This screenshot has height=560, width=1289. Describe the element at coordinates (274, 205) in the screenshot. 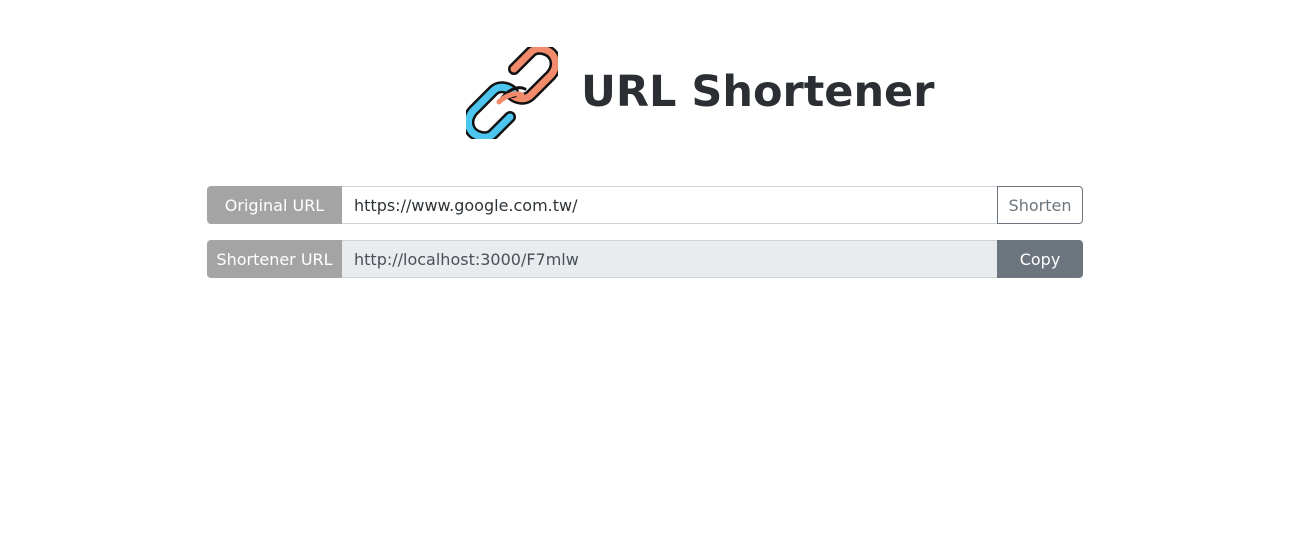

I see `original-url-label: Original URL` at that location.